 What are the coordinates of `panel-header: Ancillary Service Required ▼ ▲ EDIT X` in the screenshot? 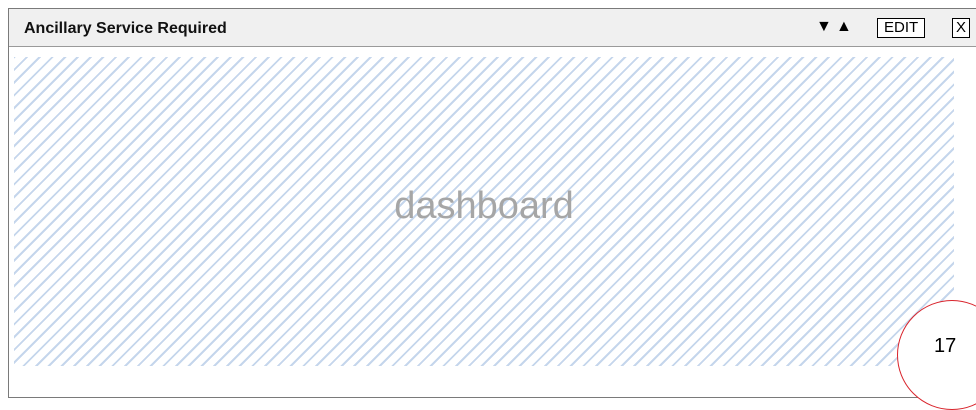 It's located at (492, 28).